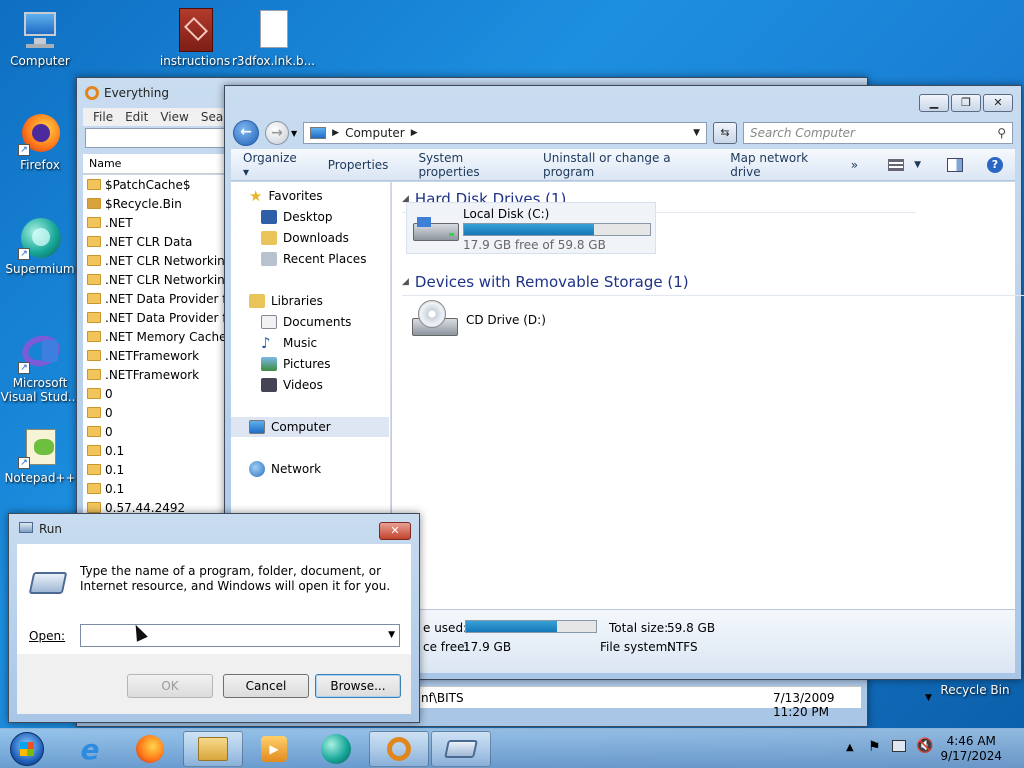 The width and height of the screenshot is (1024, 768). I want to click on run-titlebar: Run, so click(214, 529).